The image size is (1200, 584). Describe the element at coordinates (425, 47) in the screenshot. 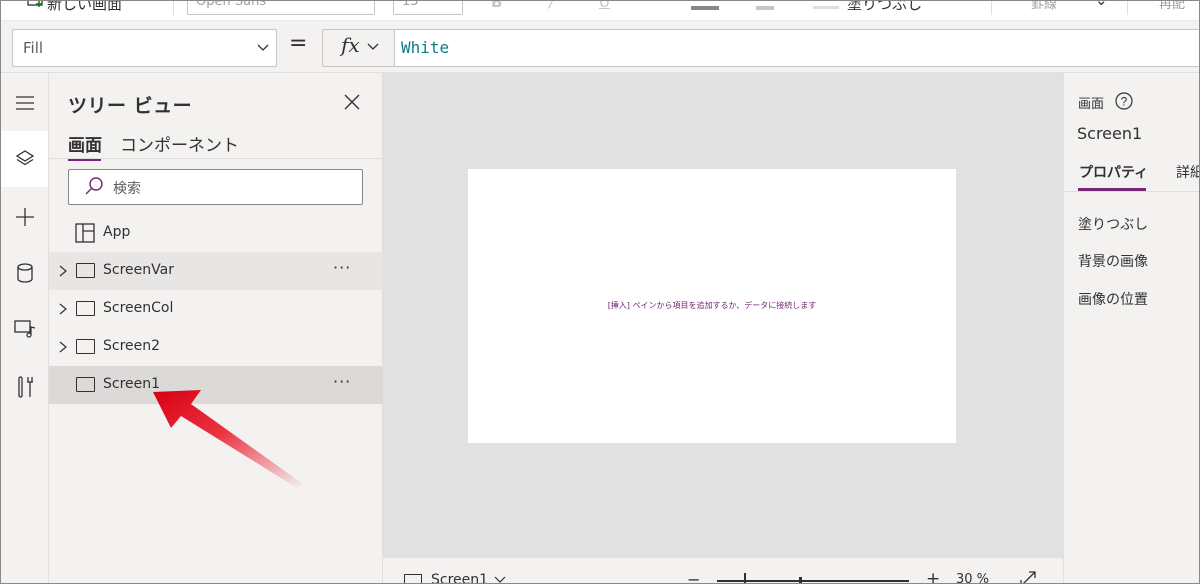

I see `formula-text: White` at that location.